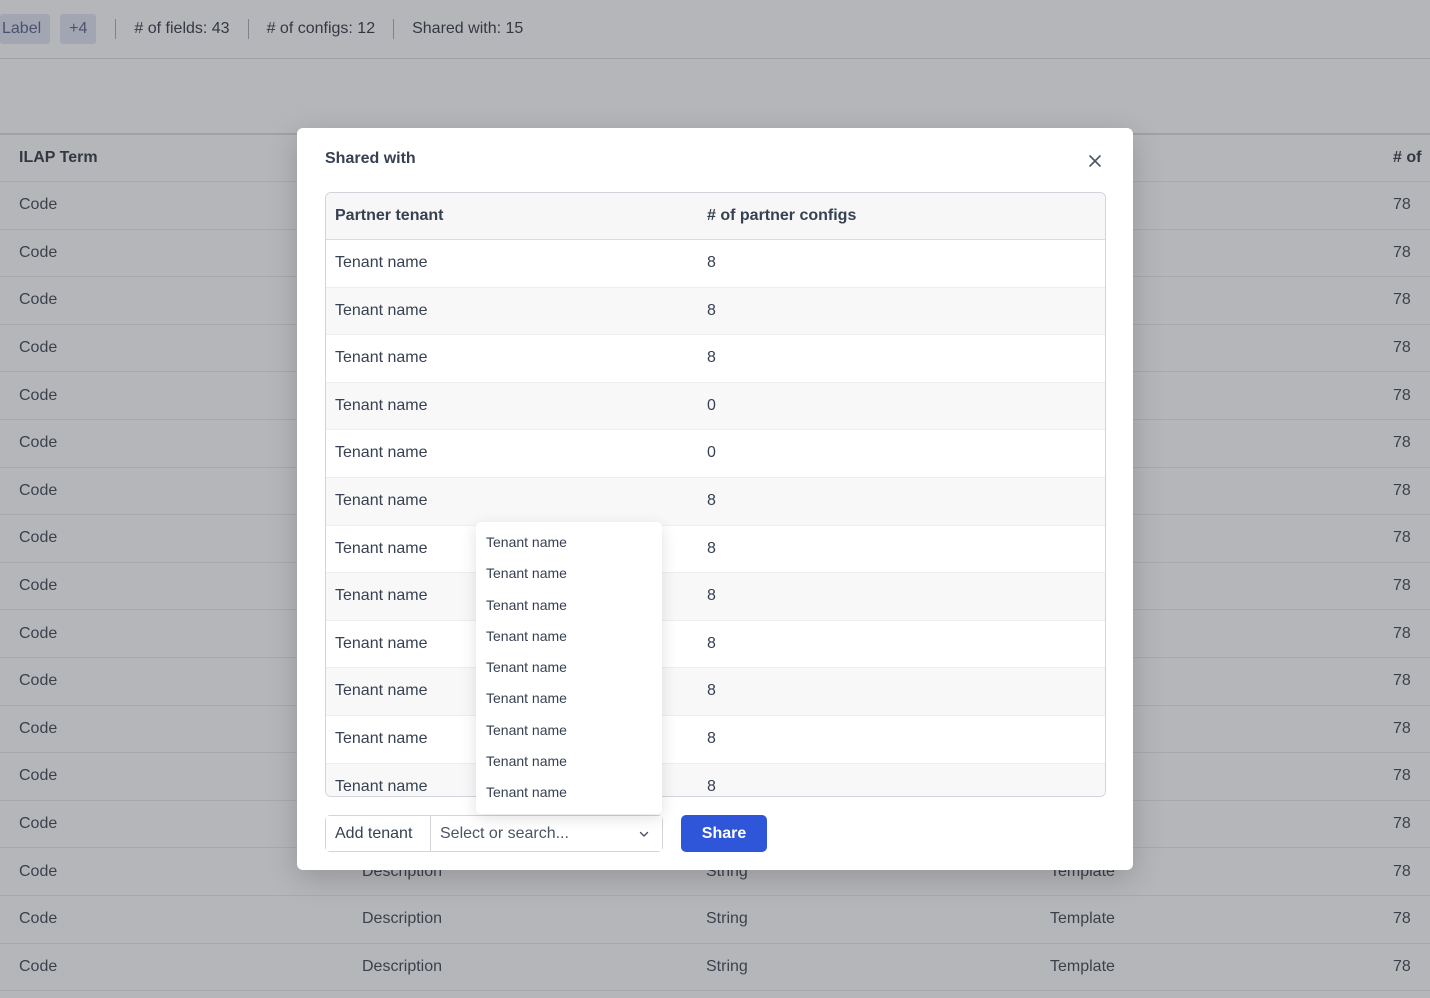  I want to click on column-header-partner-configs: # of partner configs, so click(781, 216).